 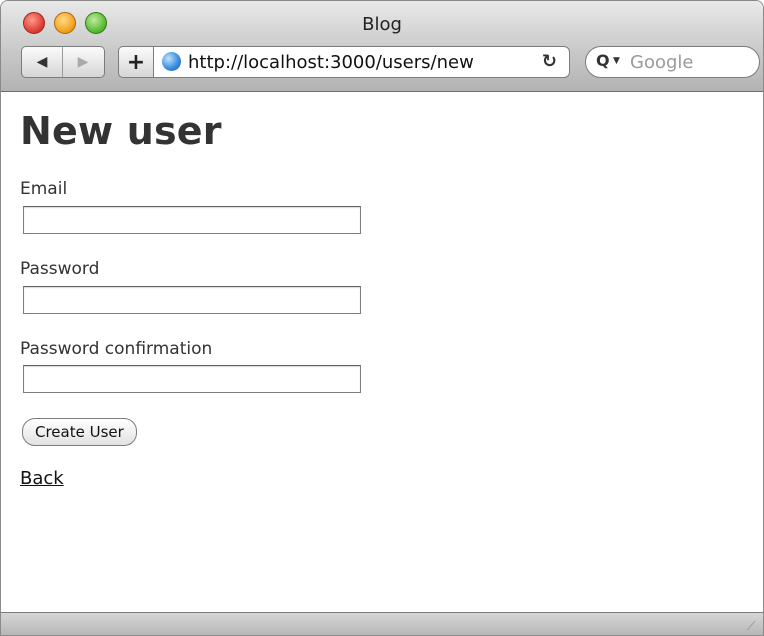 I want to click on url-text: http://localhost:3000/users/new, so click(x=331, y=62).